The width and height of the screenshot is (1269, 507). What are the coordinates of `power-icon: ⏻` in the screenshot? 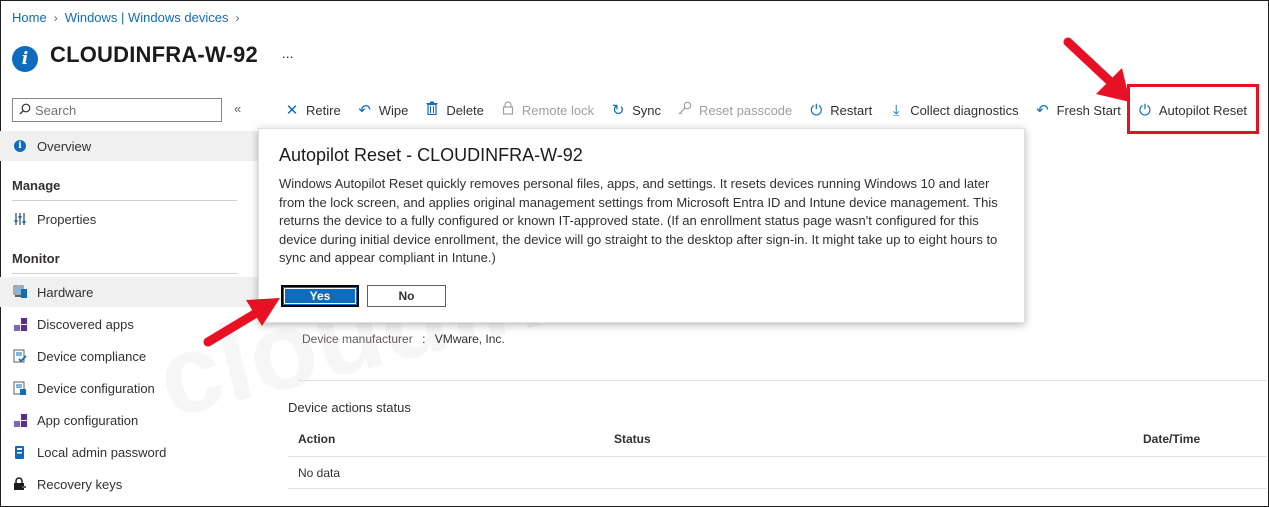 It's located at (816, 110).